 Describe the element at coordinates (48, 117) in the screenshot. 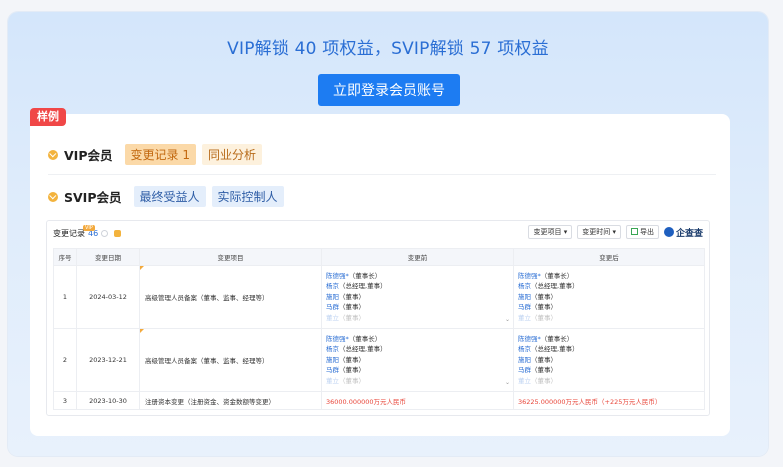

I see `sample-tag: 样例` at that location.